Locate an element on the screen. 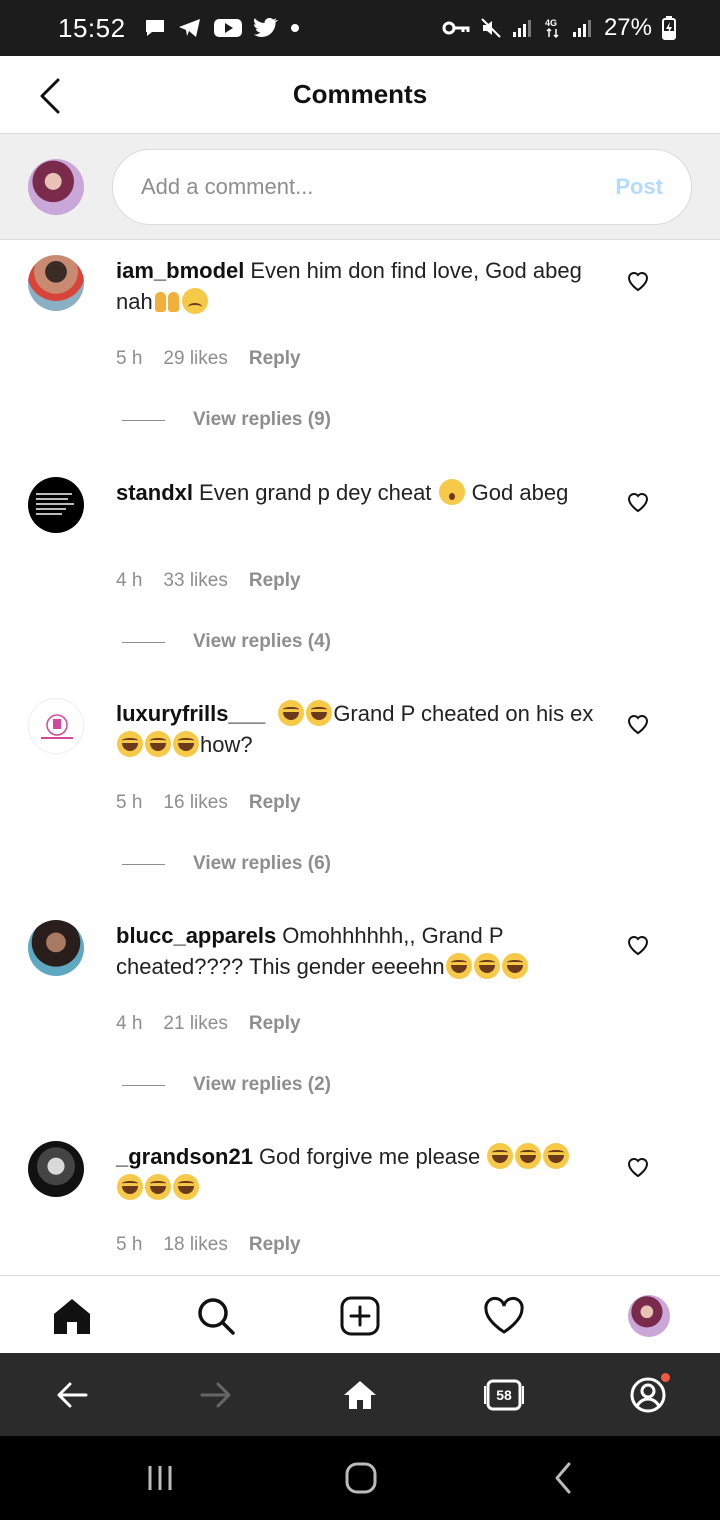 The width and height of the screenshot is (720, 1520). comment-meta: 4 h 21 likes Reply is located at coordinates (208, 1024).